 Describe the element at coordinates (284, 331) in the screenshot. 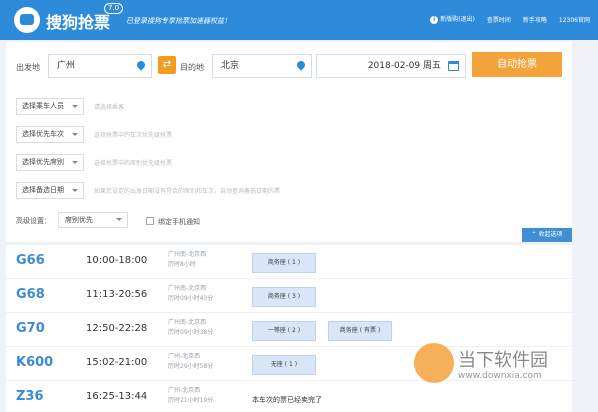

I see `seat-option: 一等座 ( 2 )` at that location.